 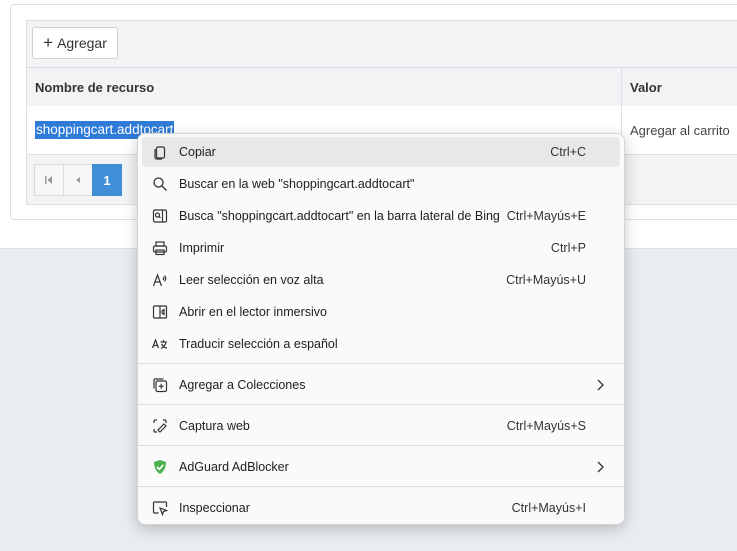 I want to click on menu-item-label: AdGuard AdBlocker, so click(x=234, y=467).